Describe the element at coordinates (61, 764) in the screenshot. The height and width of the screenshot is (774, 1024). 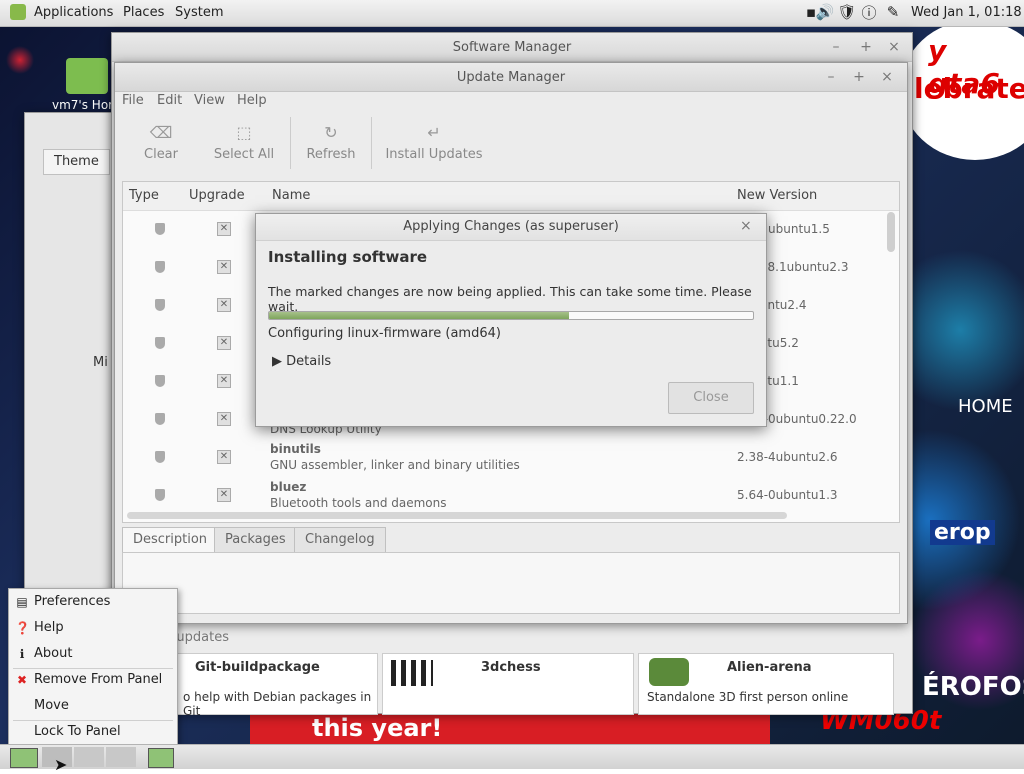
I see `mouse-cursor-icon: ➤` at that location.